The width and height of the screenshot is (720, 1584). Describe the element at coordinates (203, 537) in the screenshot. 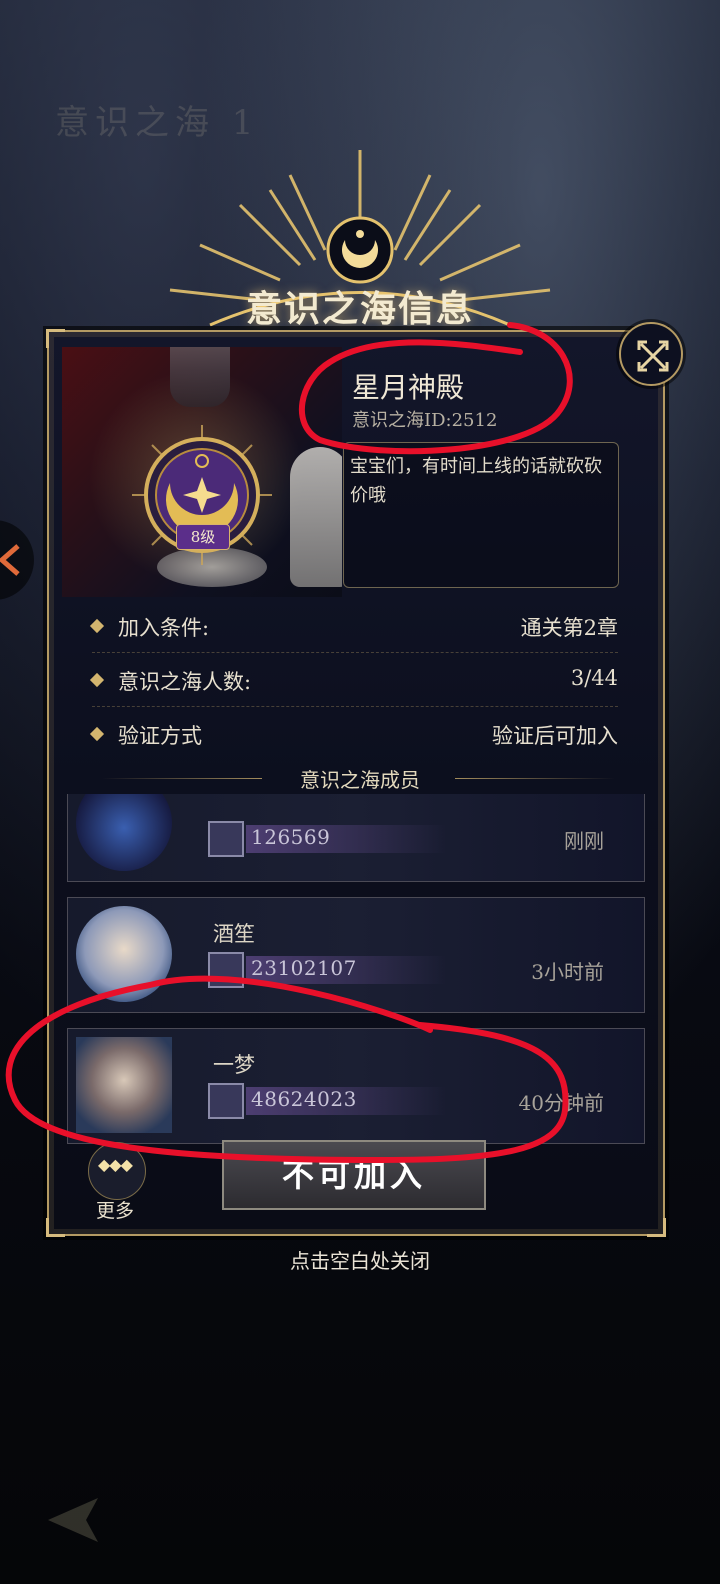

I see `guild-level-badge: 8级` at that location.